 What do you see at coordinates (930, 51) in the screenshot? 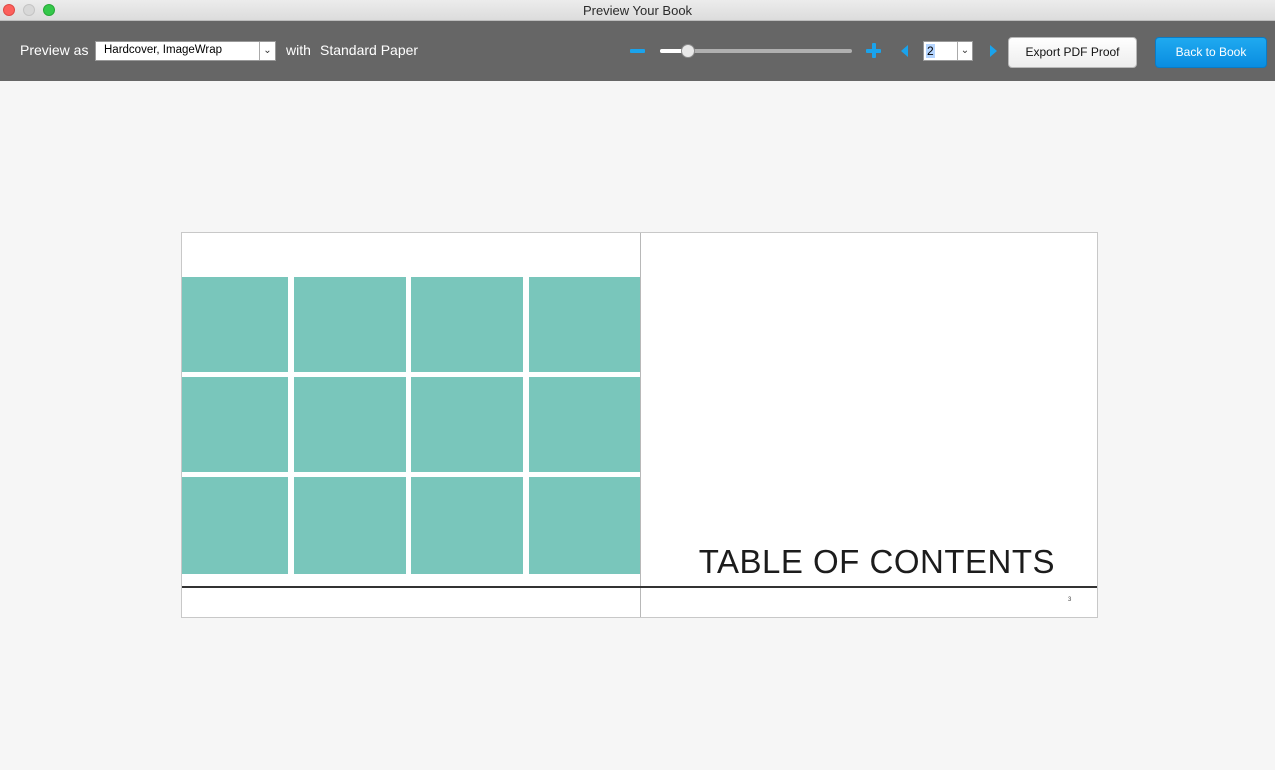
I see `page-number-value: 2` at bounding box center [930, 51].